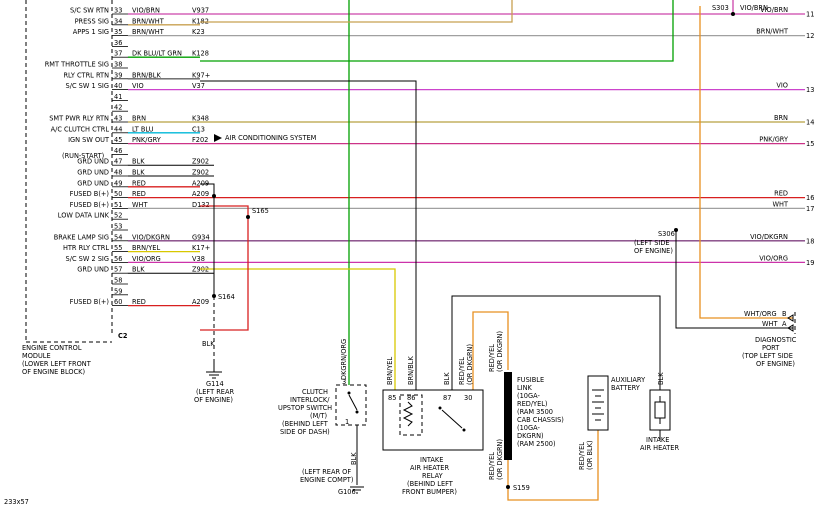 Image resolution: width=817 pixels, height=512 pixels. Describe the element at coordinates (83, 156) in the screenshot. I see `ign-sub-label: (RUN-START)` at that location.